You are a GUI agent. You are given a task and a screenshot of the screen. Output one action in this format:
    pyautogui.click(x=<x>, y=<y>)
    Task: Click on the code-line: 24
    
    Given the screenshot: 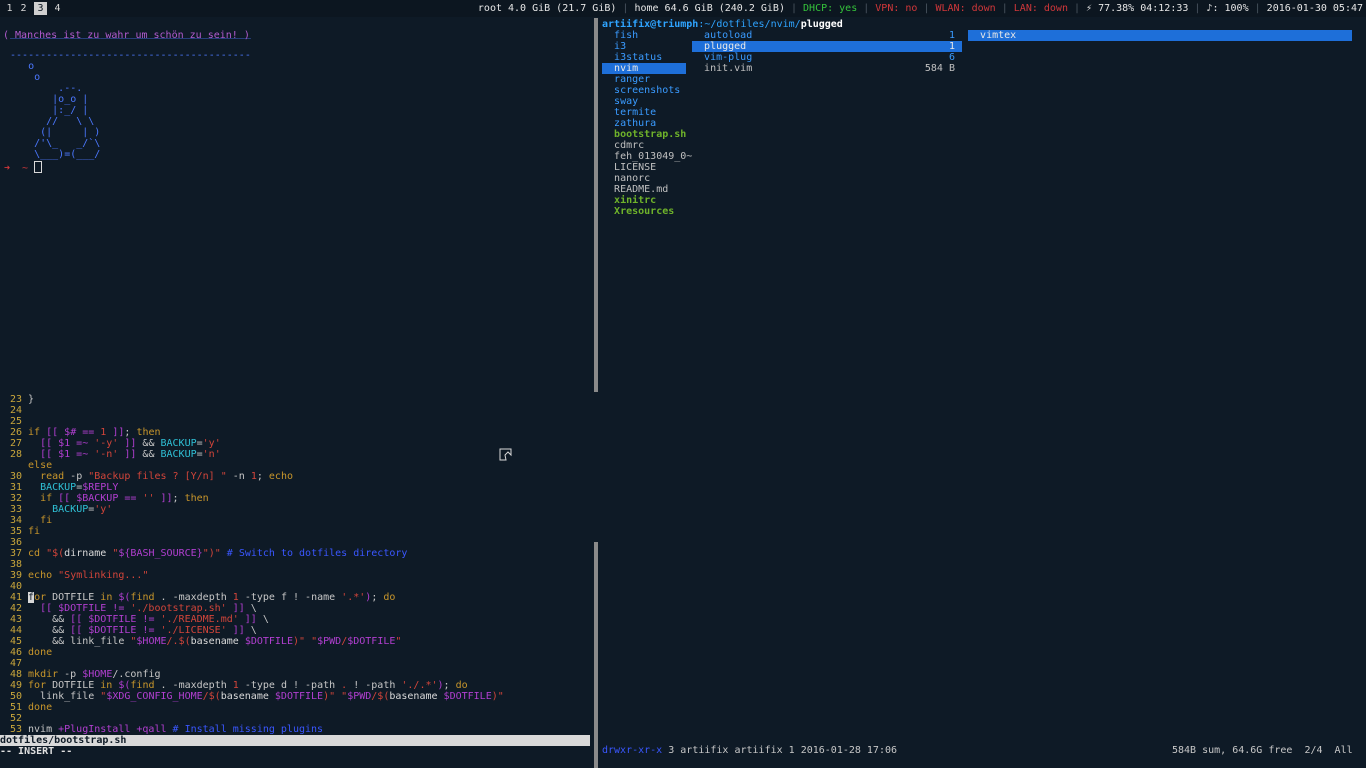 What is the action you would take?
    pyautogui.click(x=15, y=410)
    